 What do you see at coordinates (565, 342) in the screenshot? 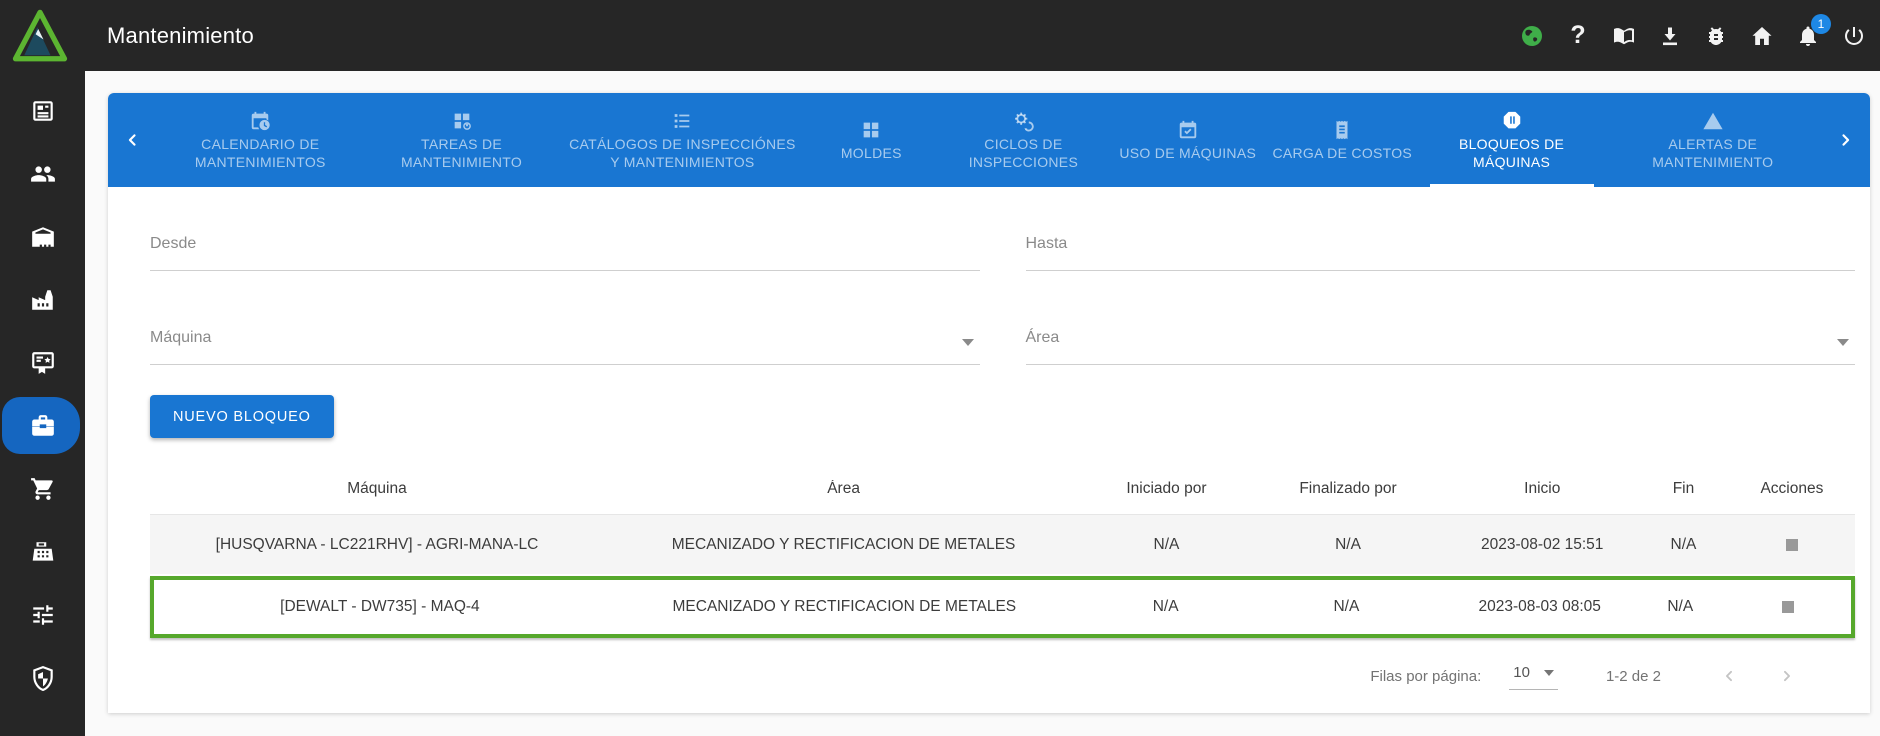
I see `maquina-select: Máquina` at bounding box center [565, 342].